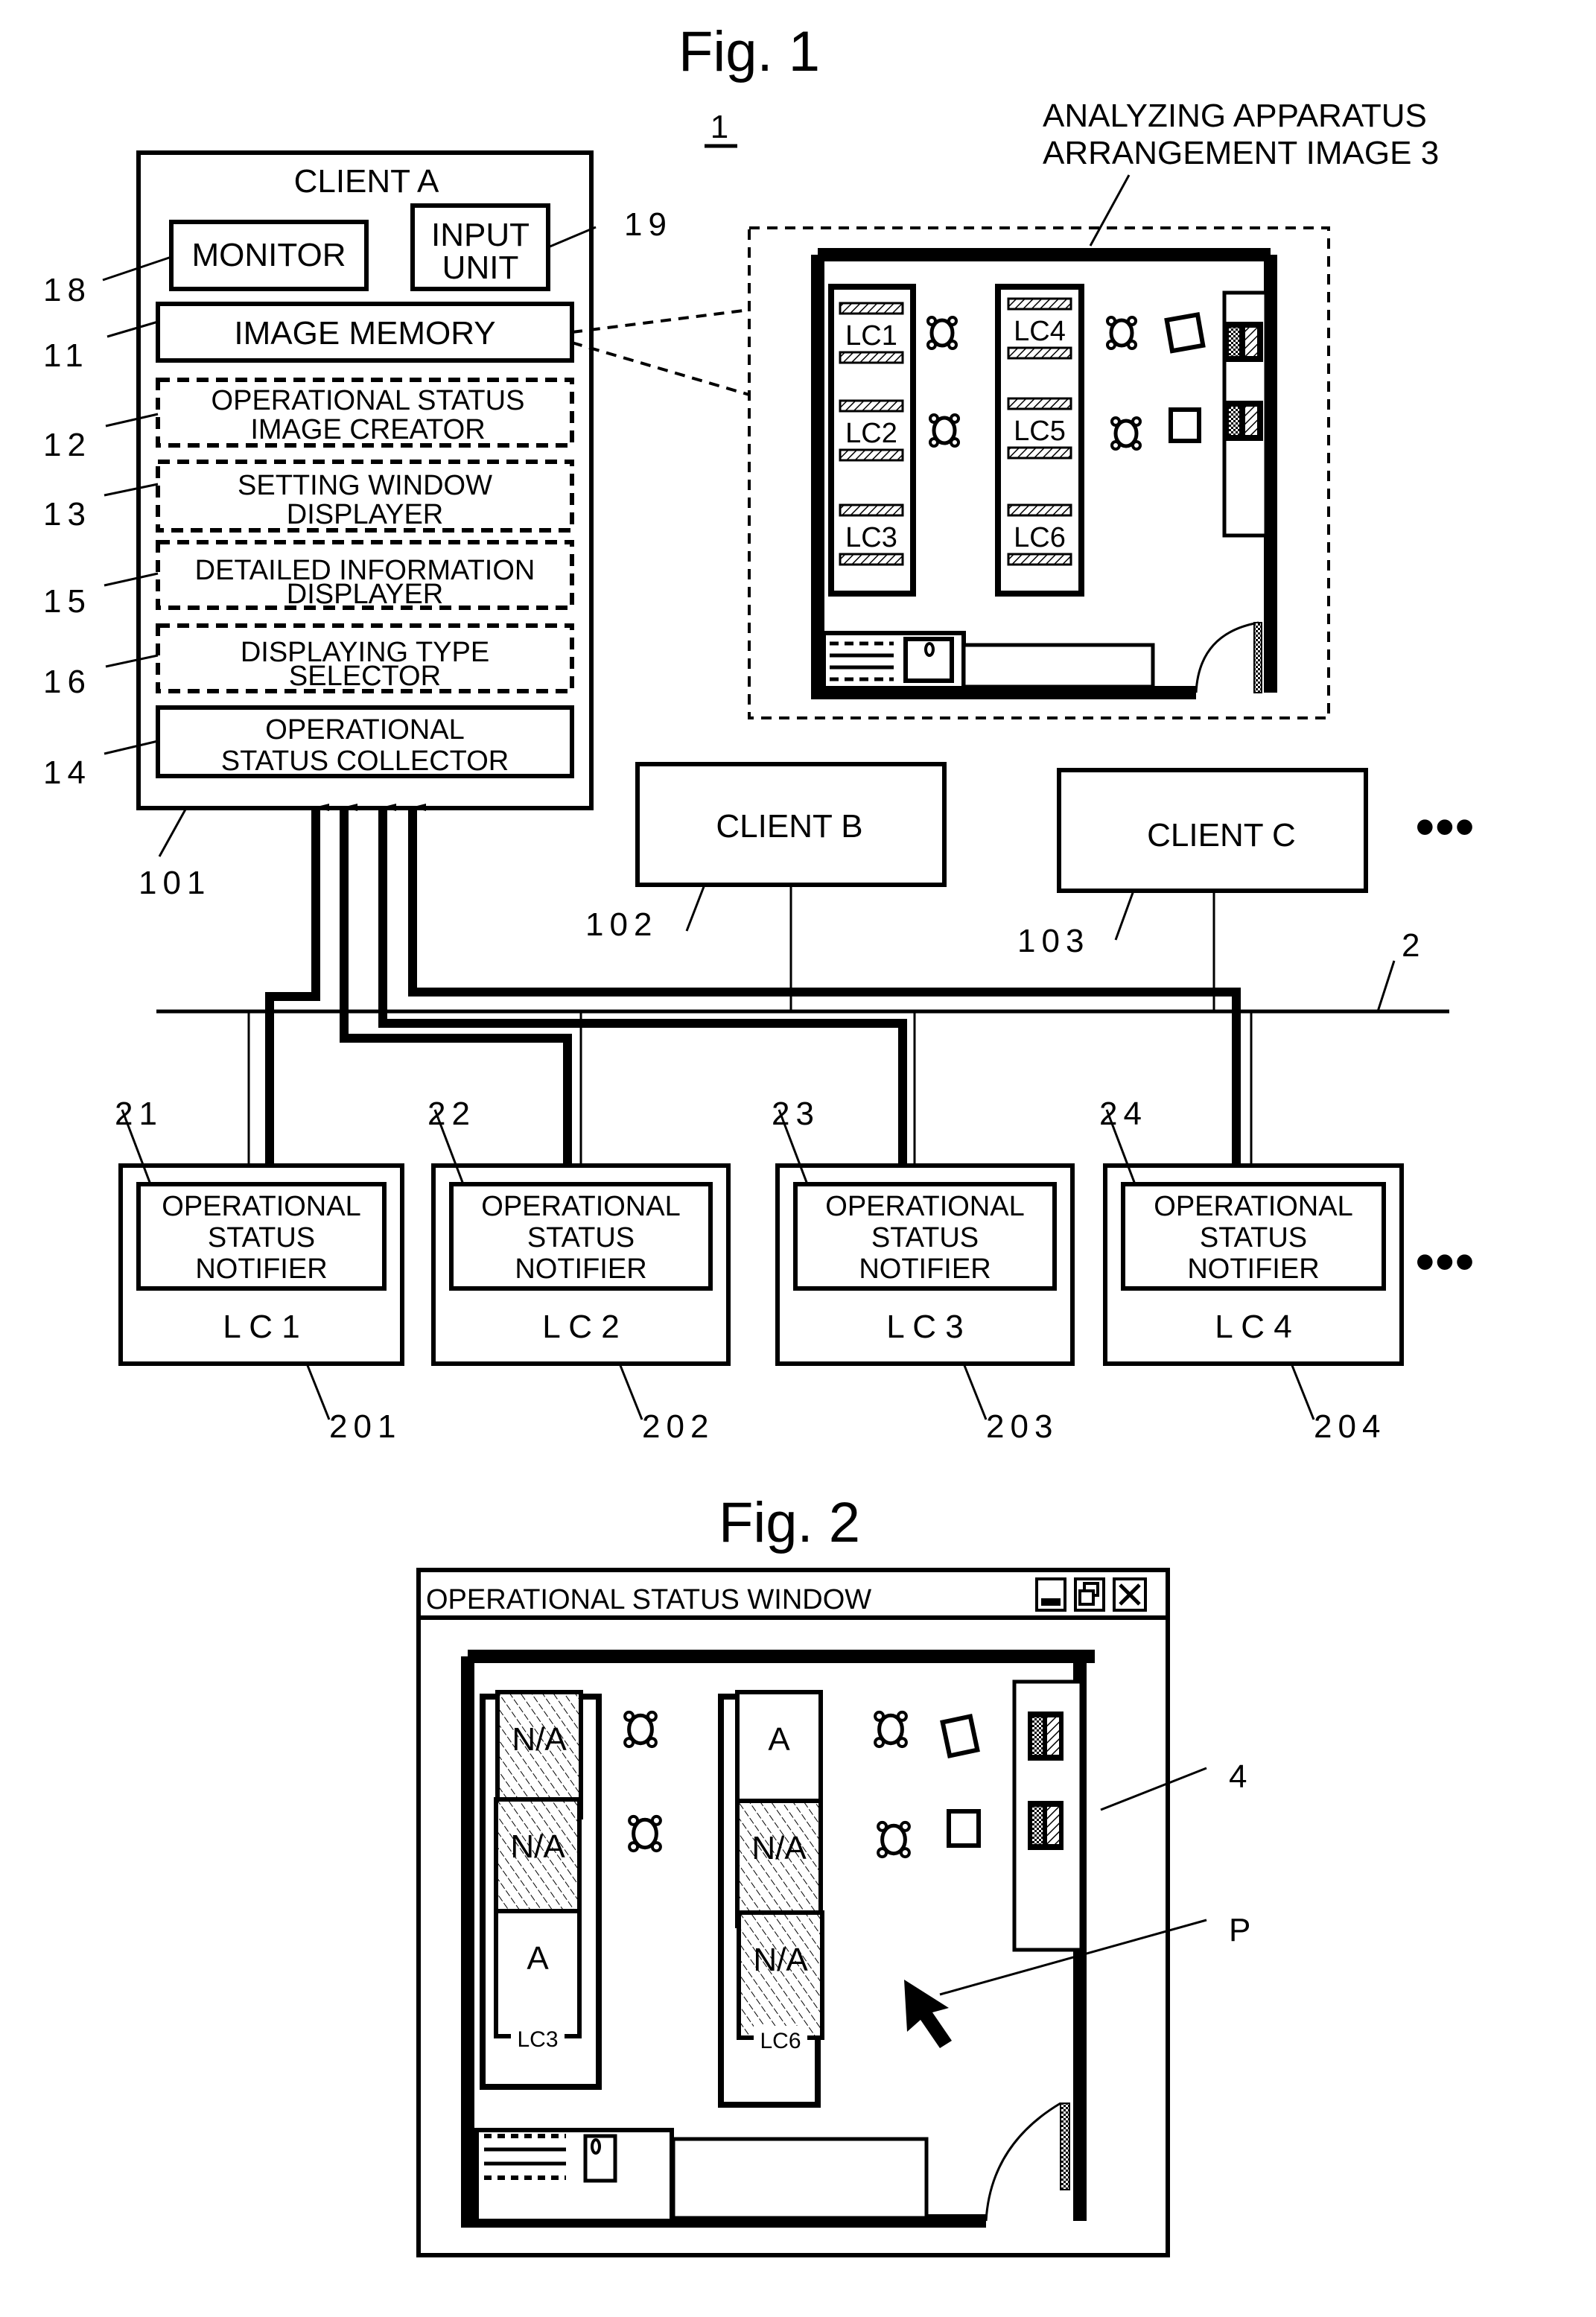  Describe the element at coordinates (67, 601) in the screenshot. I see `ref-15: 15` at that location.